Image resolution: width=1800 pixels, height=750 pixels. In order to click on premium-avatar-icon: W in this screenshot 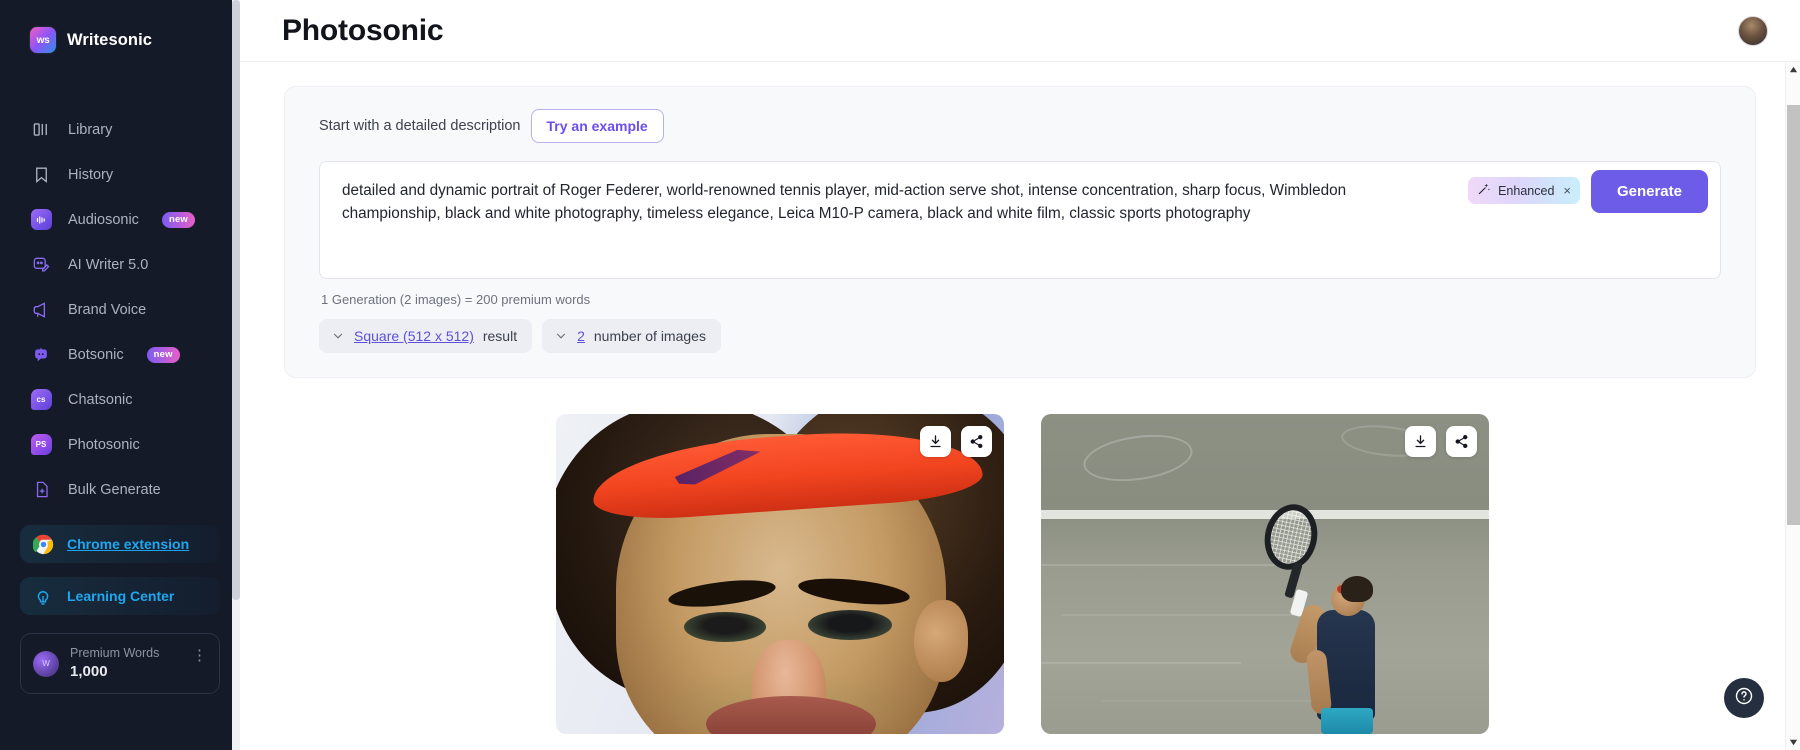, I will do `click(46, 663)`.